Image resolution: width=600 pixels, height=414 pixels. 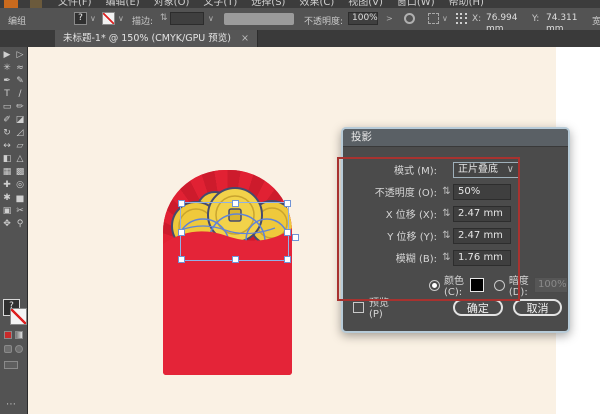 What do you see at coordinates (324, 22) in the screenshot?
I see `opacity-label: 不透明度:` at bounding box center [324, 22].